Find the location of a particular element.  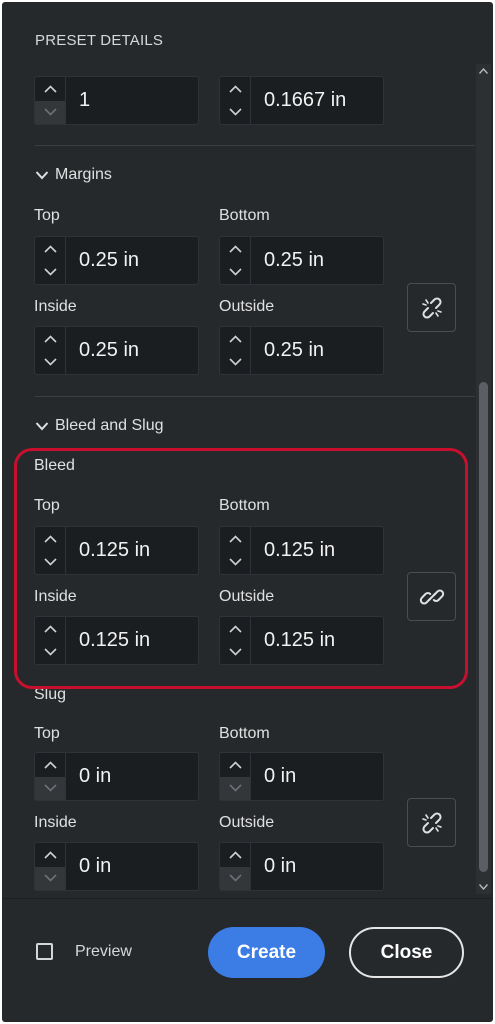

link-icon is located at coordinates (431, 596).